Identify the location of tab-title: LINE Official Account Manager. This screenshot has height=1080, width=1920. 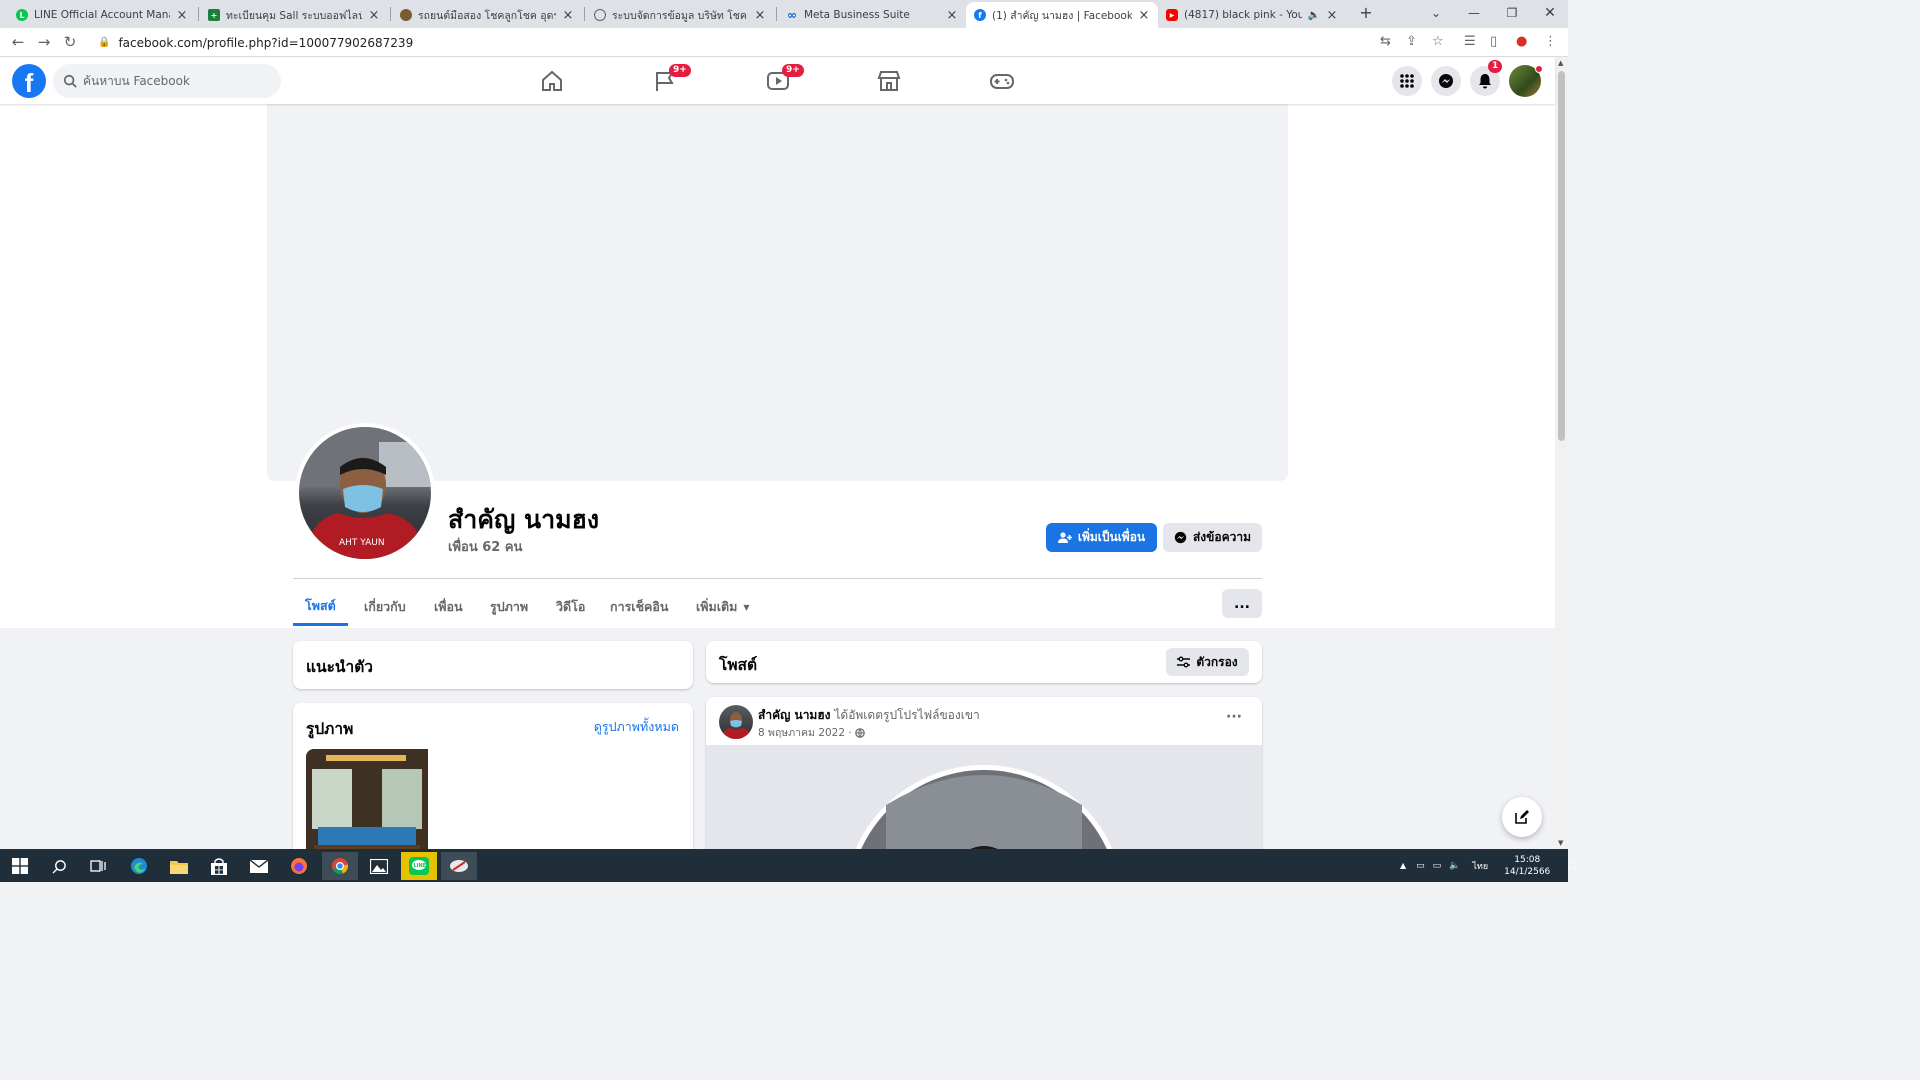
(102, 15).